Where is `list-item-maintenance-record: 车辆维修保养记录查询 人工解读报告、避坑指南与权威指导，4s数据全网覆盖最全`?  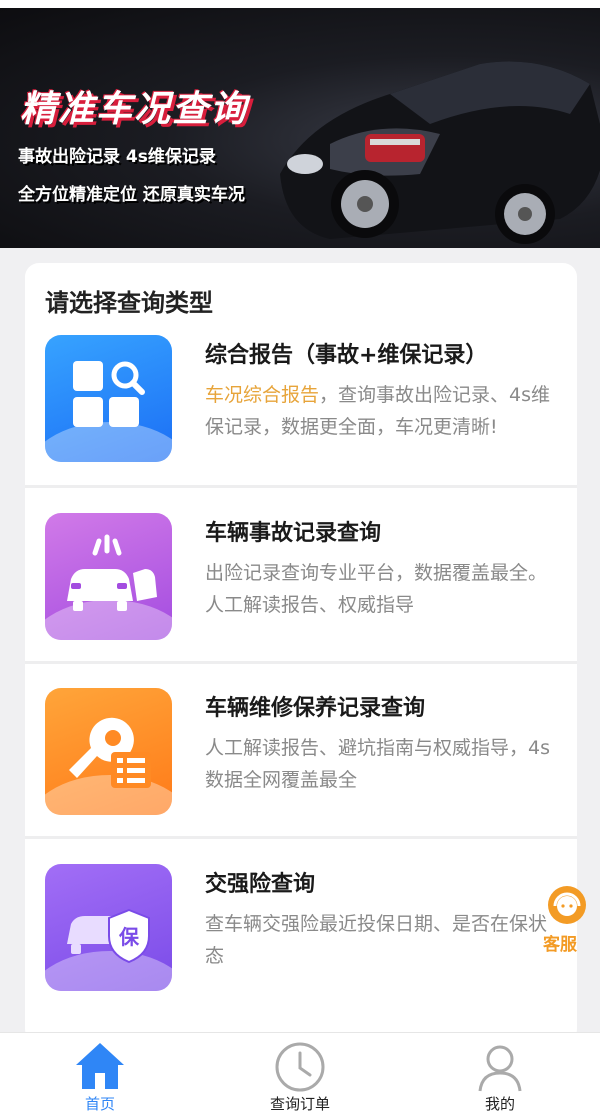 list-item-maintenance-record: 车辆维修保养记录查询 人工解读报告、避坑指南与权威指导，4s数据全网覆盖最全 is located at coordinates (301, 770).